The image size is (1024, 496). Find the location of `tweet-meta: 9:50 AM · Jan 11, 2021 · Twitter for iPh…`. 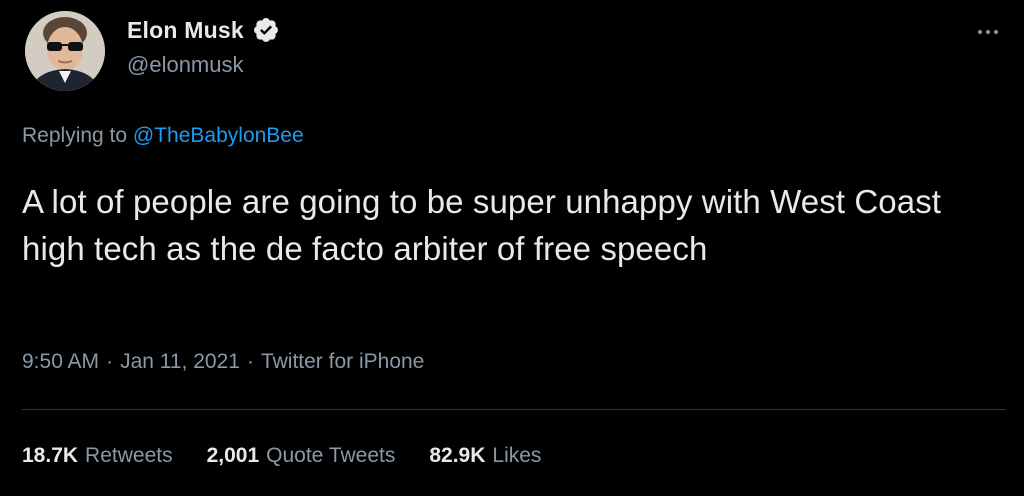

tweet-meta: 9:50 AM · Jan 11, 2021 · Twitter for iPh… is located at coordinates (223, 362).